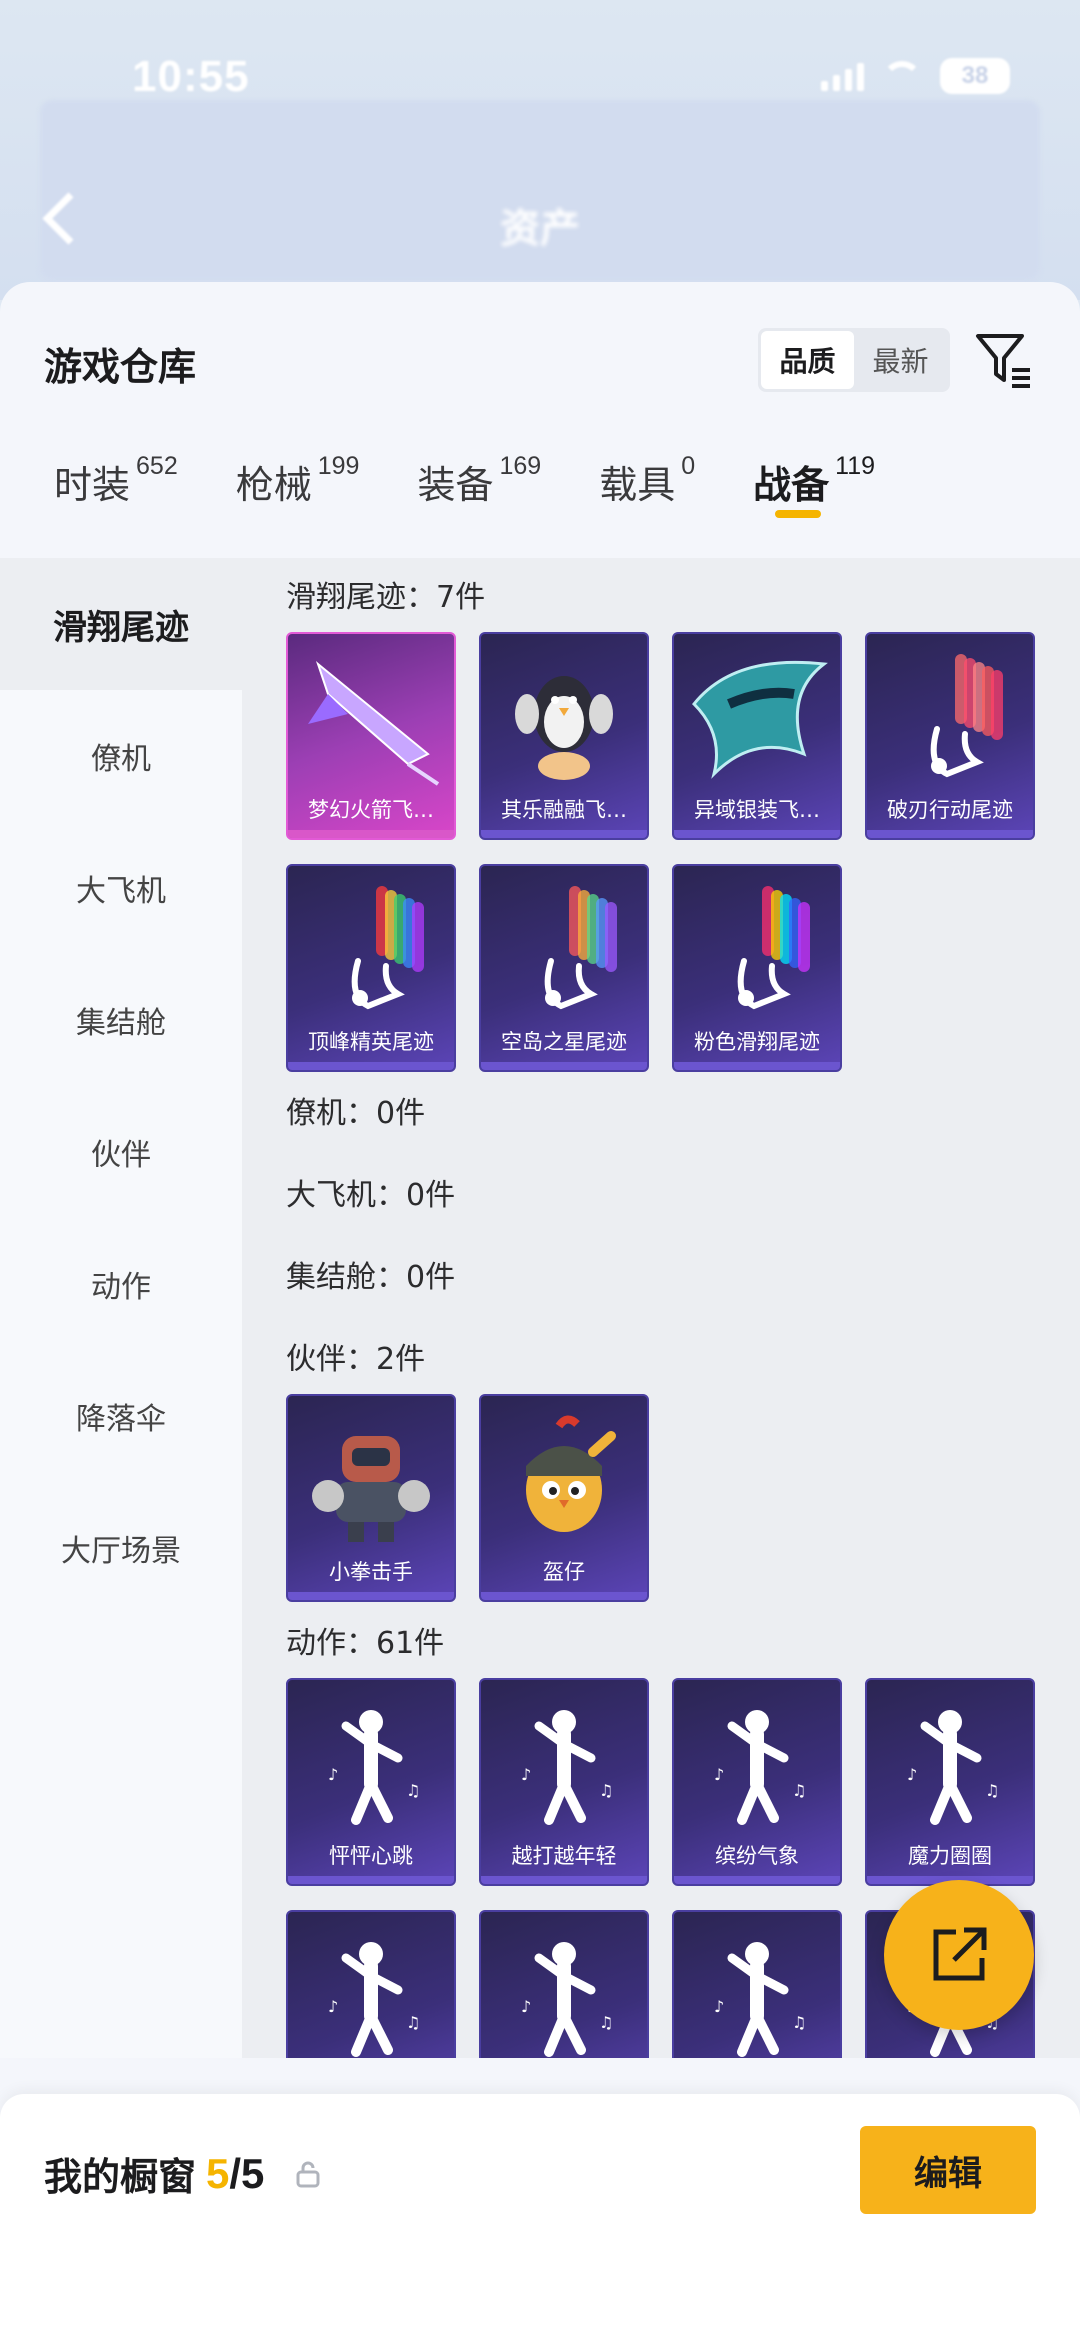  I want to click on tab-label: 时装, so click(92, 485).